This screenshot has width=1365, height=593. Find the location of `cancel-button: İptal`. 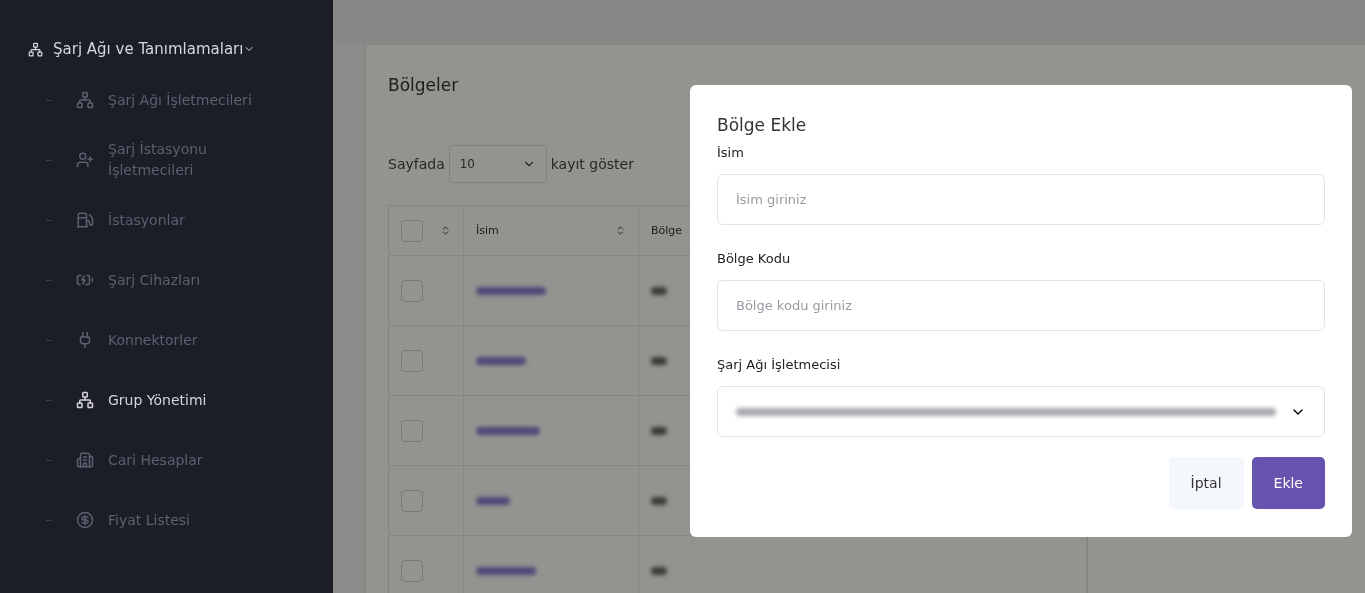

cancel-button: İptal is located at coordinates (1206, 483).